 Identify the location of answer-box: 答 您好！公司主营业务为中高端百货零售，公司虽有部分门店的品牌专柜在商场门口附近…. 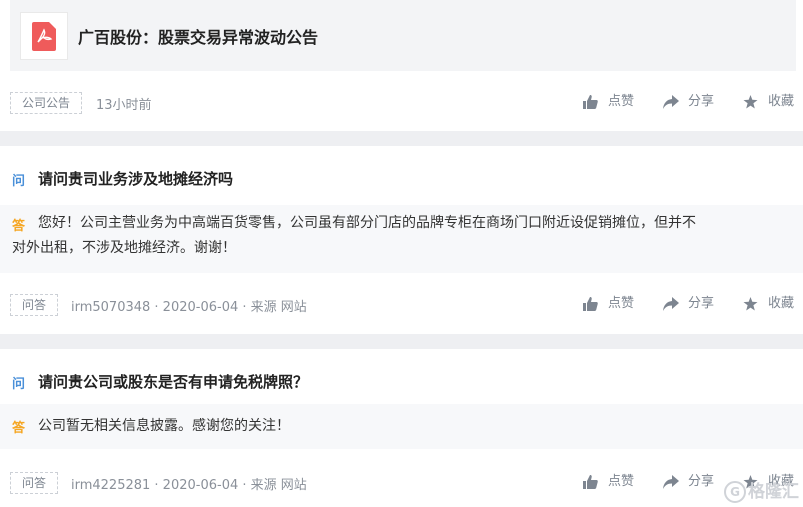
(401, 239).